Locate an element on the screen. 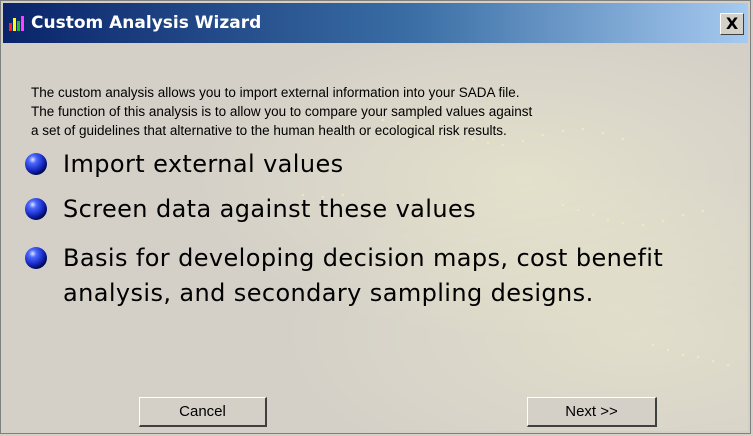 Image resolution: width=753 pixels, height=436 pixels. bar-chart-icon is located at coordinates (16, 23).